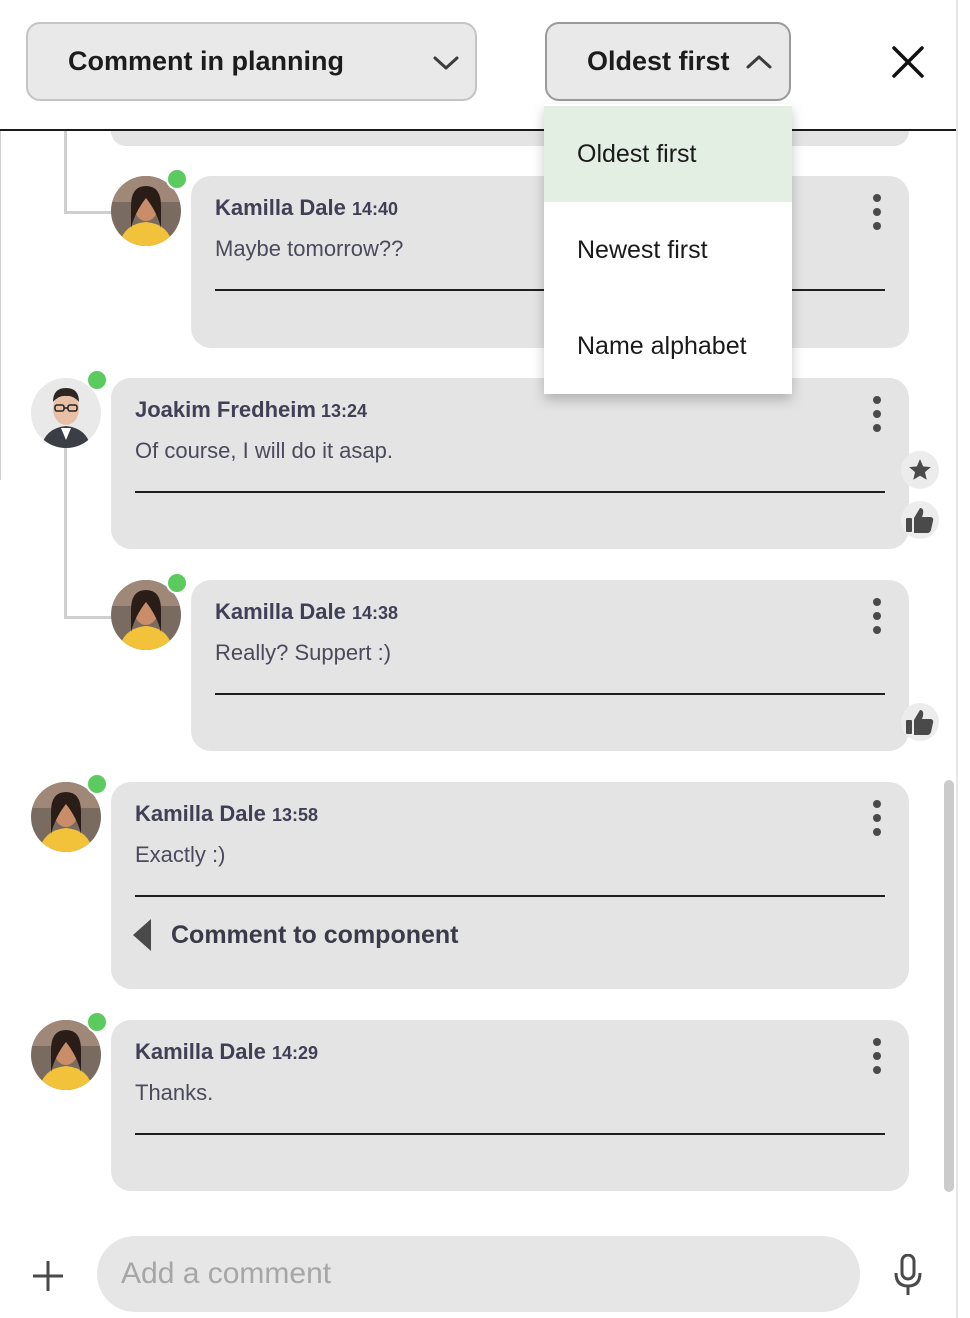 This screenshot has height=1318, width=970. What do you see at coordinates (48, 1276) in the screenshot?
I see `plus-icon` at bounding box center [48, 1276].